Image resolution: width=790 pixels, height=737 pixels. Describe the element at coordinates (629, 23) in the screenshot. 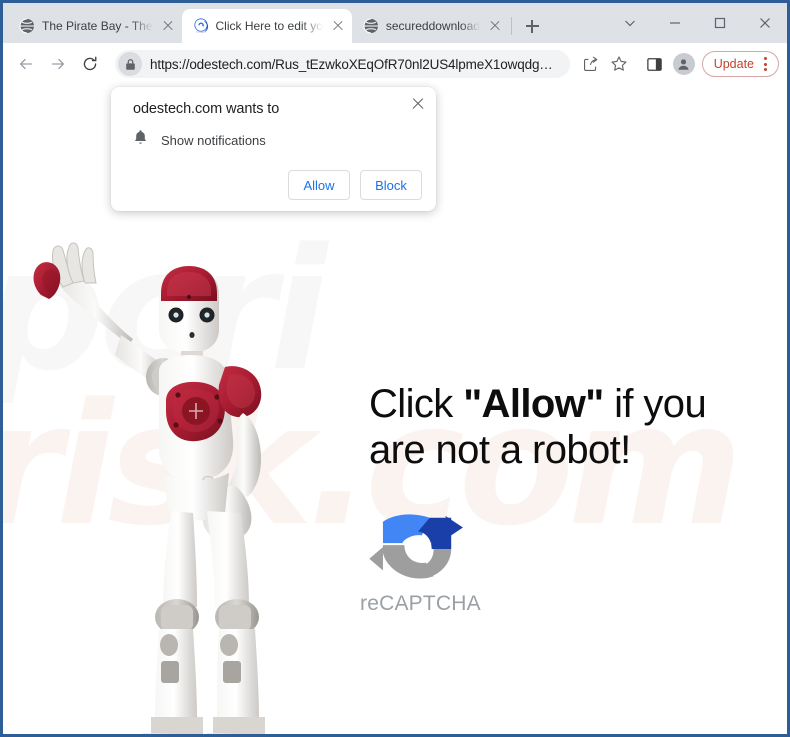

I see `tab-search-chevron-icon` at that location.